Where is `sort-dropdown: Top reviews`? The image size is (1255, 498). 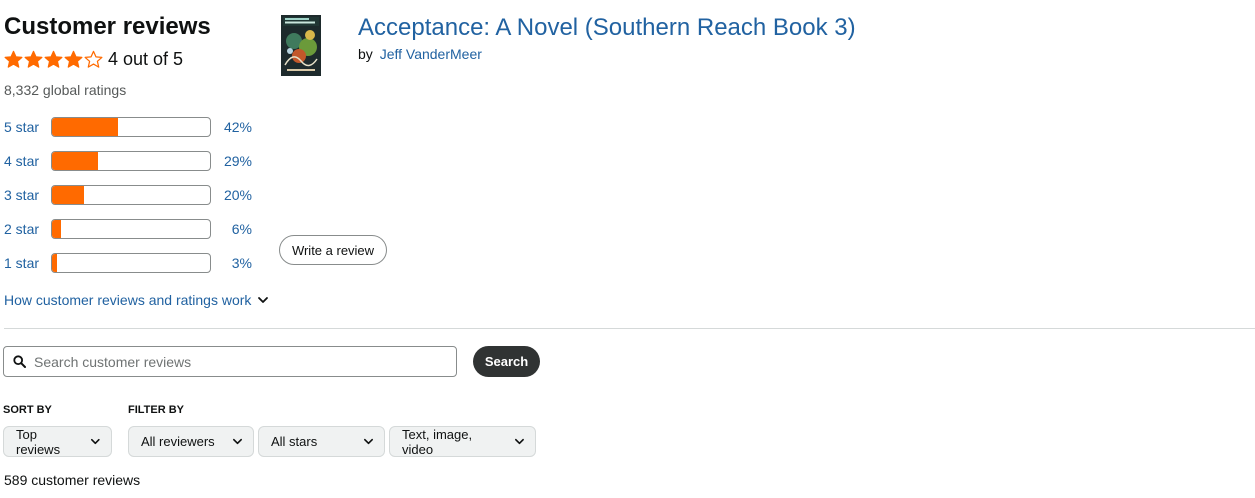
sort-dropdown: Top reviews is located at coordinates (57, 441).